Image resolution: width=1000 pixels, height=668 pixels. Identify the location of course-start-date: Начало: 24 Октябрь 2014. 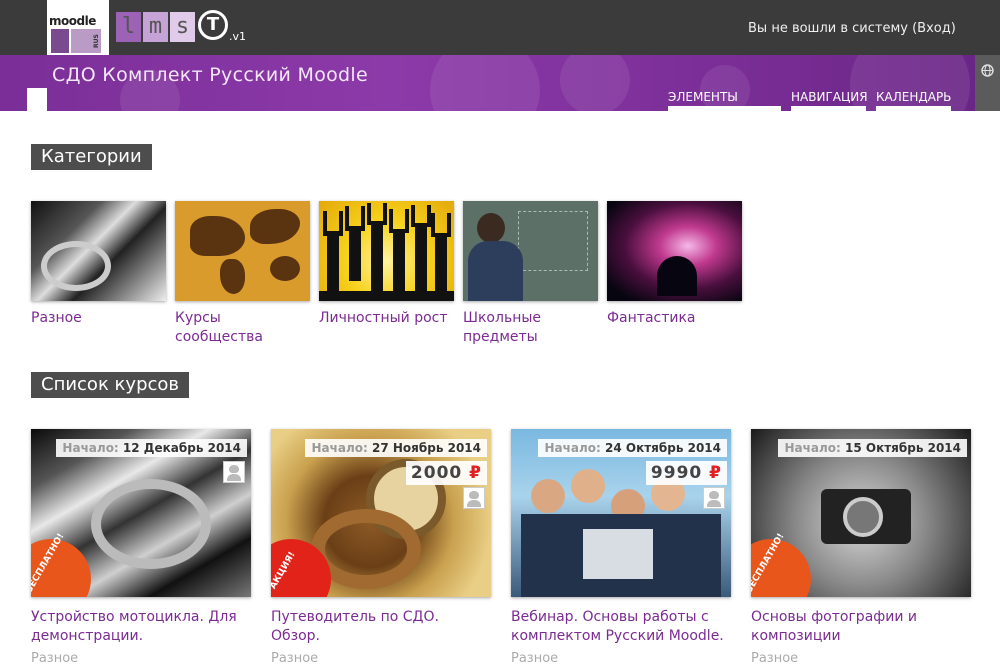
(632, 448).